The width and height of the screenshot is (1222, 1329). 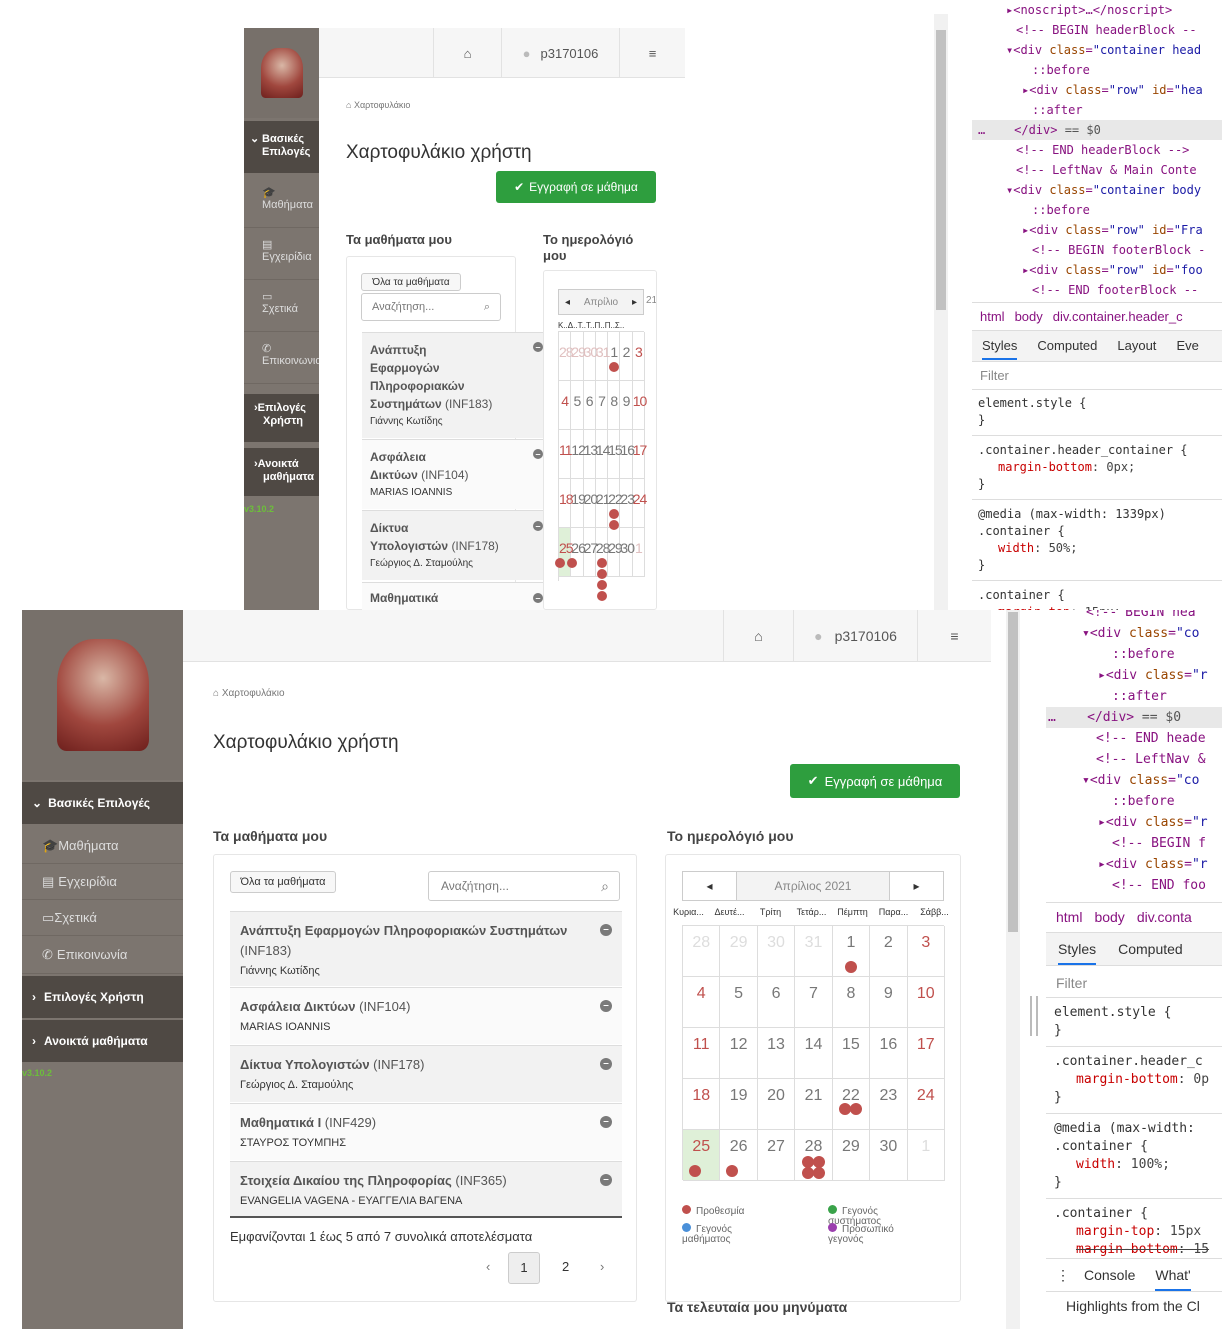 What do you see at coordinates (578, 503) in the screenshot?
I see `calendar-day: 19` at bounding box center [578, 503].